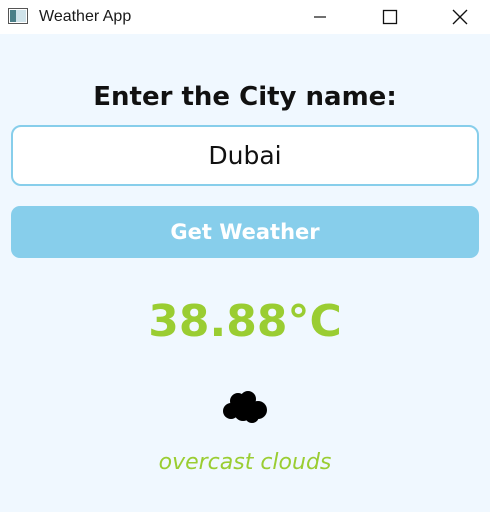 This screenshot has height=512, width=490. What do you see at coordinates (245, 321) in the screenshot?
I see `temperature-value: 38.88°C` at bounding box center [245, 321].